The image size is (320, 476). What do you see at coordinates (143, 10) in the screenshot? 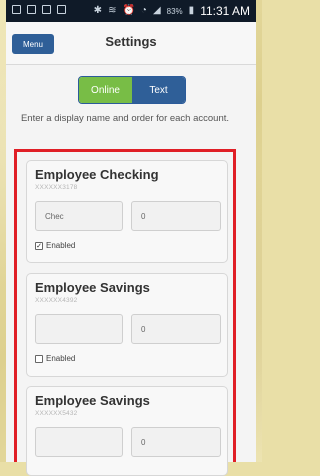
I see `wifi-icon: ◔` at bounding box center [143, 10].